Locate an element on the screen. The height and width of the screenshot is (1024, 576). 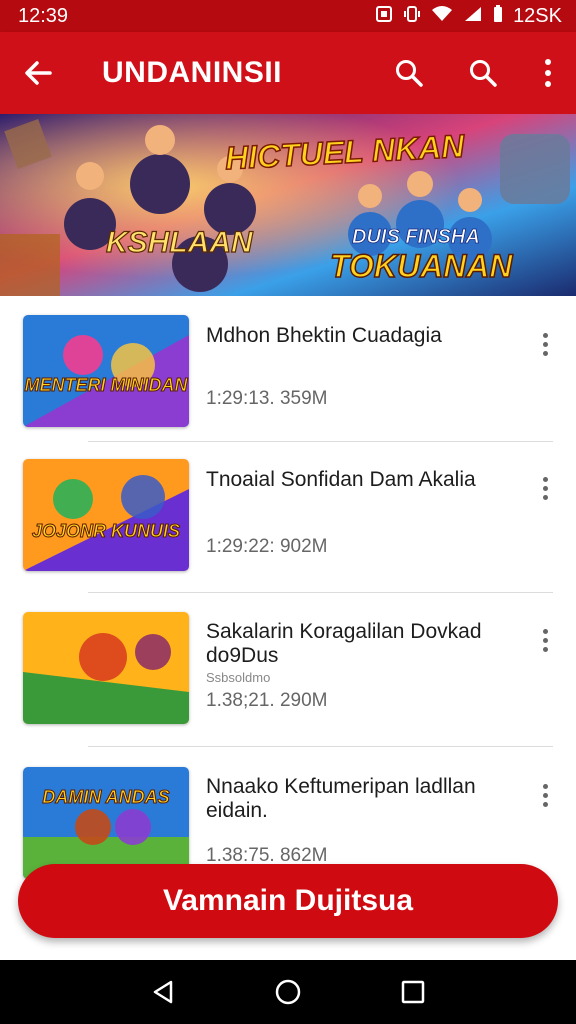
battery-icon is located at coordinates (498, 16).